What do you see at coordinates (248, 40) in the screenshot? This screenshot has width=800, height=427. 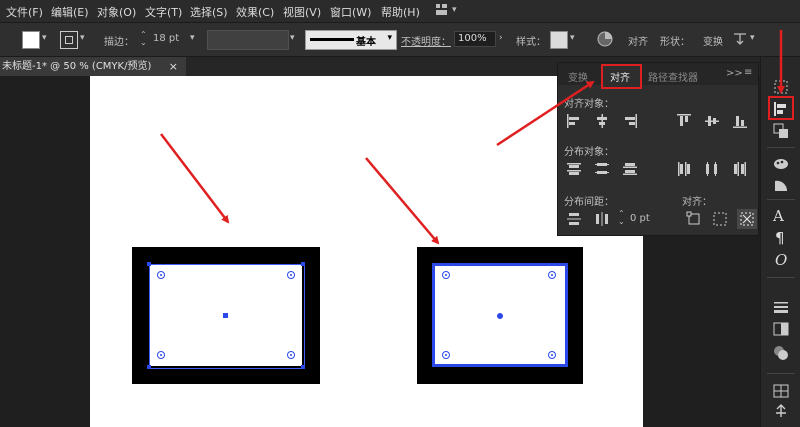 I see `variable-width-profile` at bounding box center [248, 40].